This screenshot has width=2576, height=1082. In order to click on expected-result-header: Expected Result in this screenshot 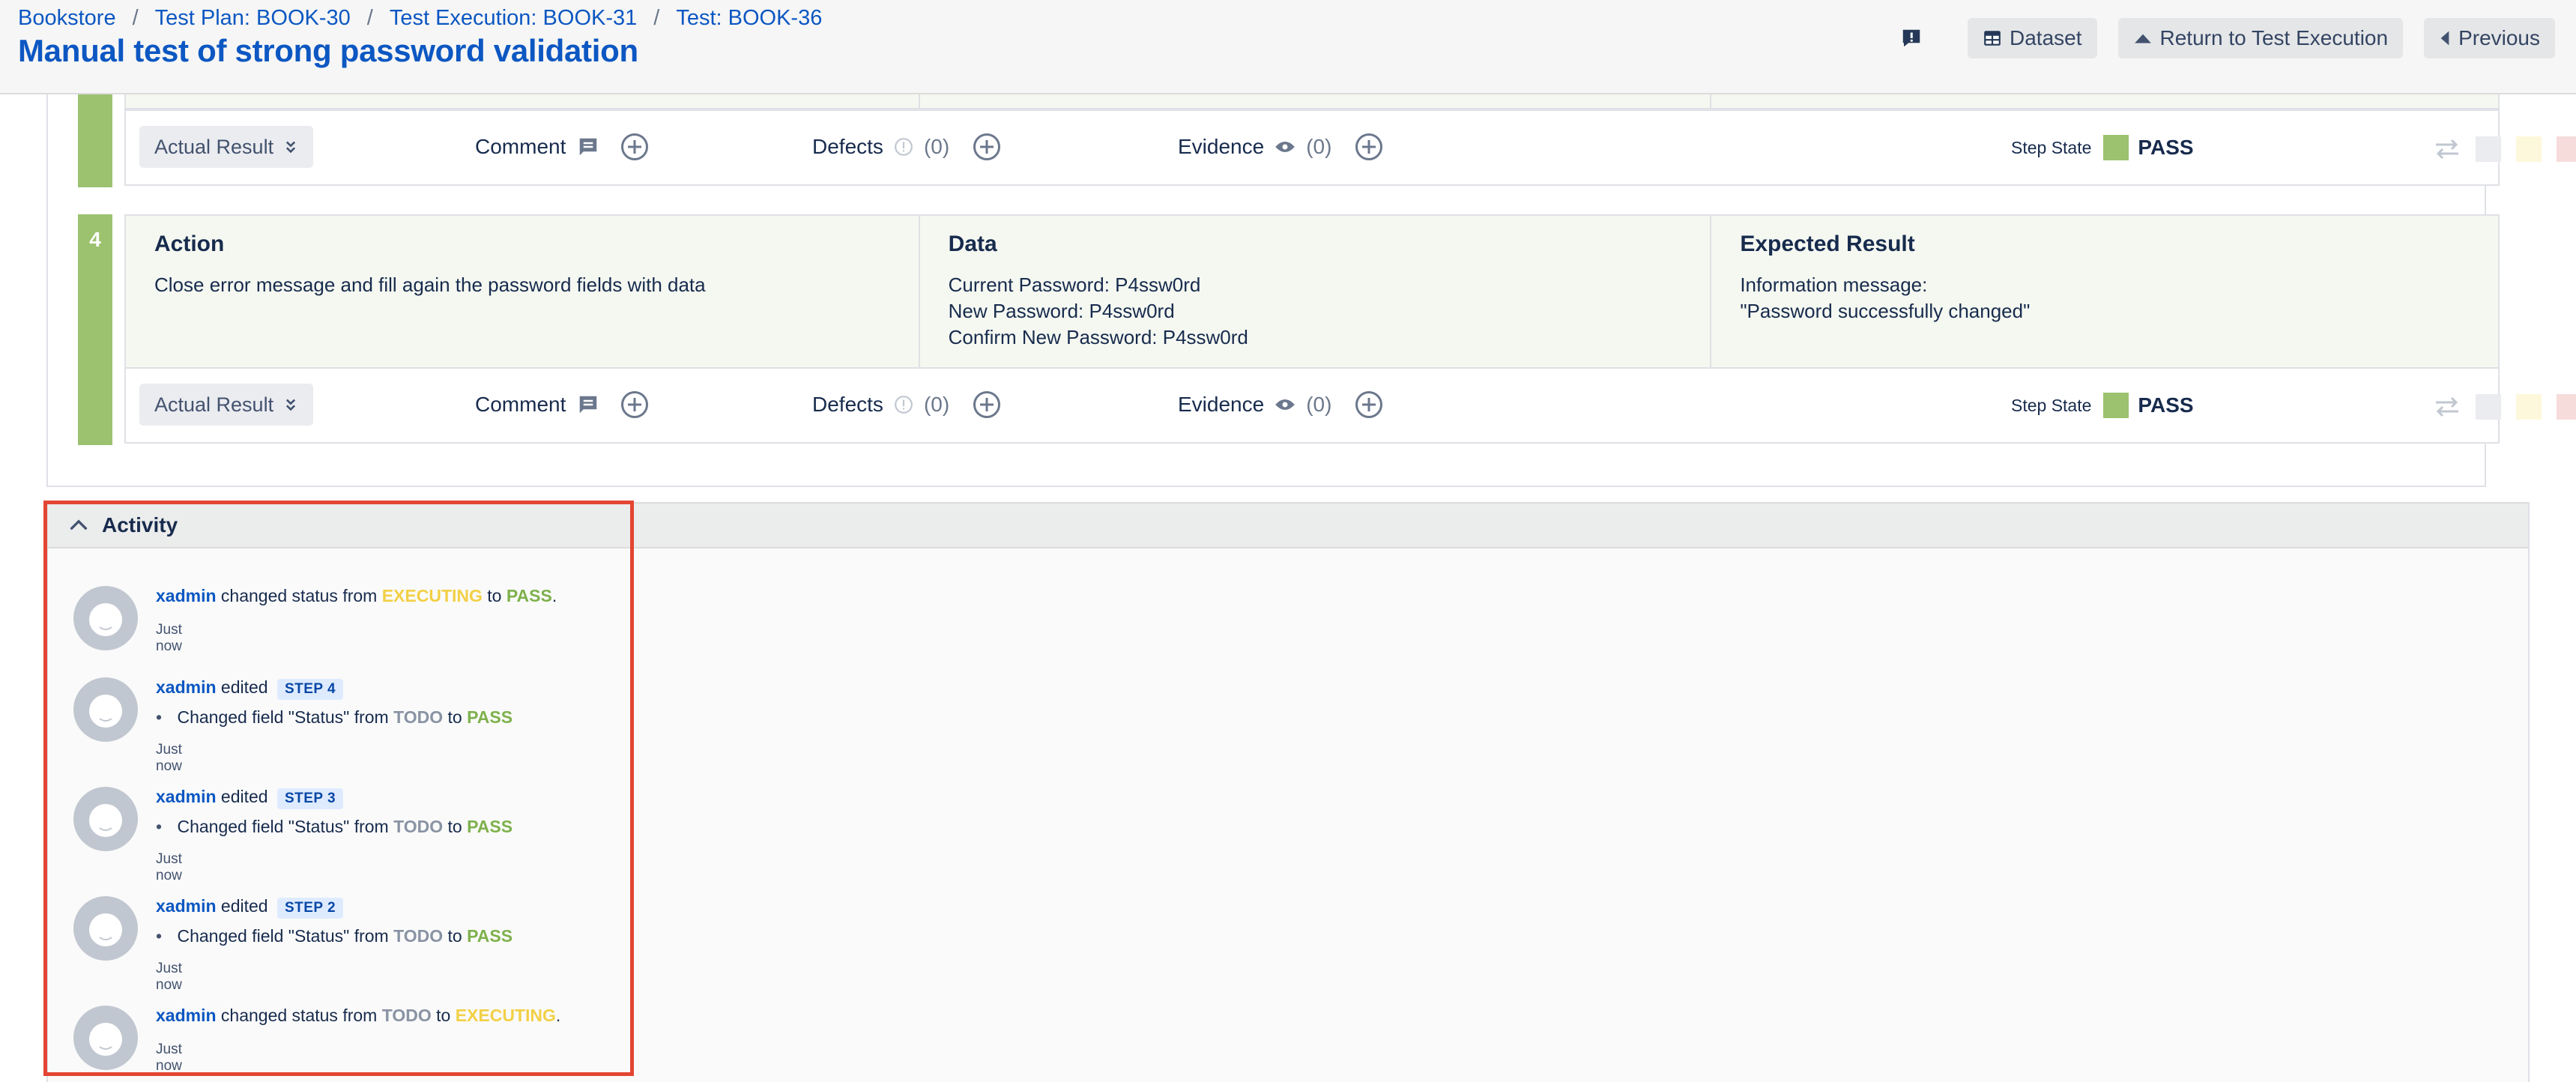, I will do `click(1827, 244)`.